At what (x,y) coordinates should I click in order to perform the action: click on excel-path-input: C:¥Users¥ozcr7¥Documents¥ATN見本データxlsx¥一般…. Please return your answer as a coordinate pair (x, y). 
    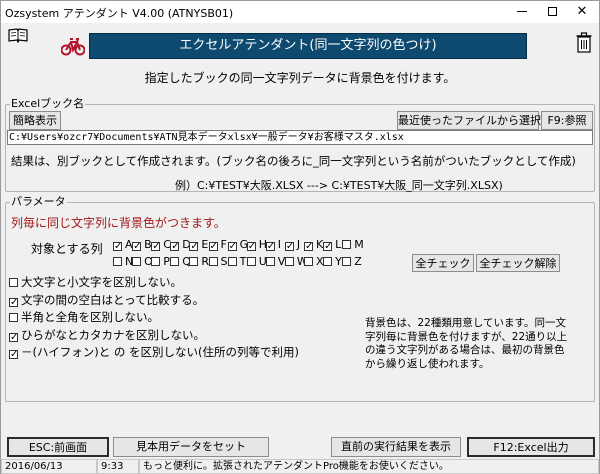
    Looking at the image, I should click on (300, 137).